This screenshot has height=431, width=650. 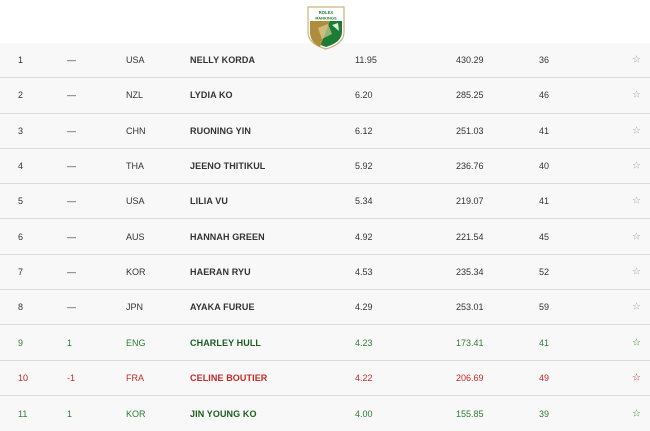 I want to click on table-row: 9 1 ENG CHARLEY HULL 4.23 173.41 41 ☆, so click(x=325, y=343).